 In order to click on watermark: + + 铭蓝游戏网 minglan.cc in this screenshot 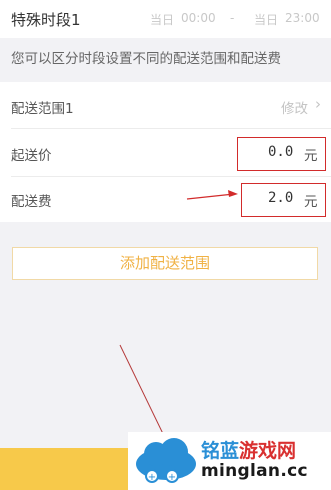, I will do `click(229, 461)`.